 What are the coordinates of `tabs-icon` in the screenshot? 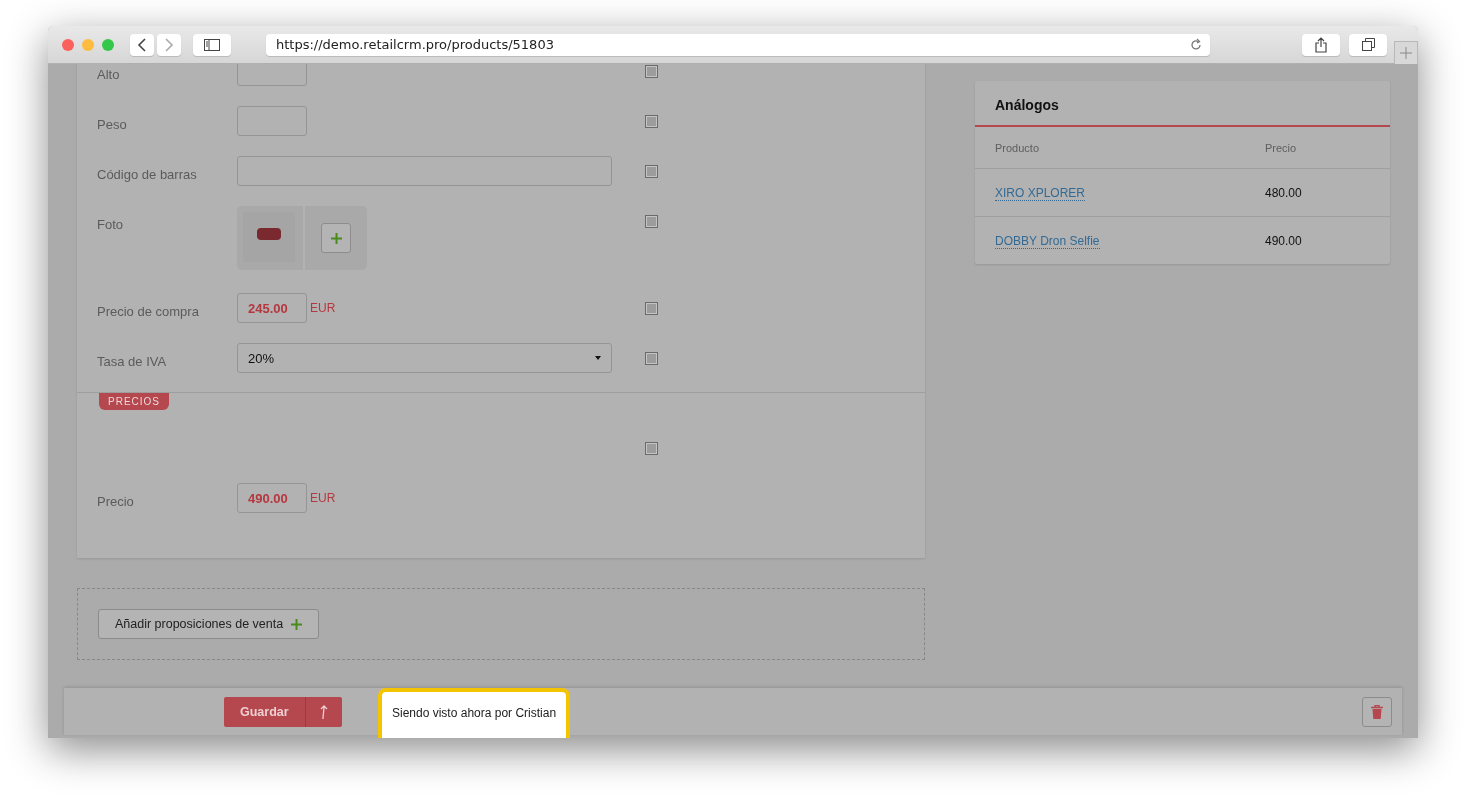 It's located at (1368, 44).